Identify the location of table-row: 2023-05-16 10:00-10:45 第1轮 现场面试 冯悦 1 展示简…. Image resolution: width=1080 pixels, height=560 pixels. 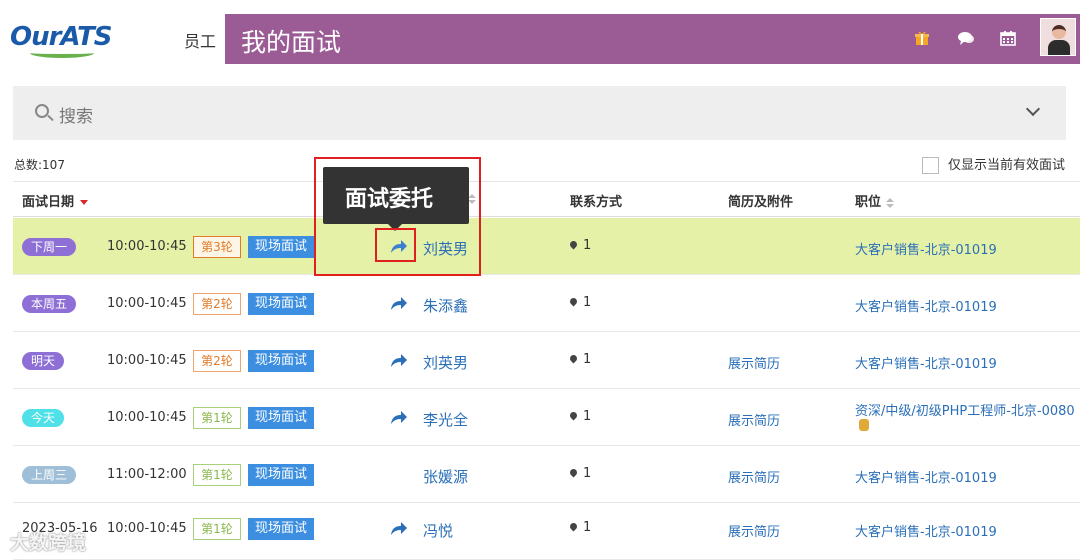
(546, 531).